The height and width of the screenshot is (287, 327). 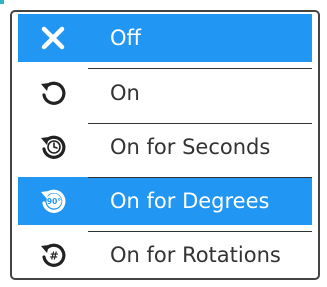 I want to click on rotate-icon, so click(x=53, y=93).